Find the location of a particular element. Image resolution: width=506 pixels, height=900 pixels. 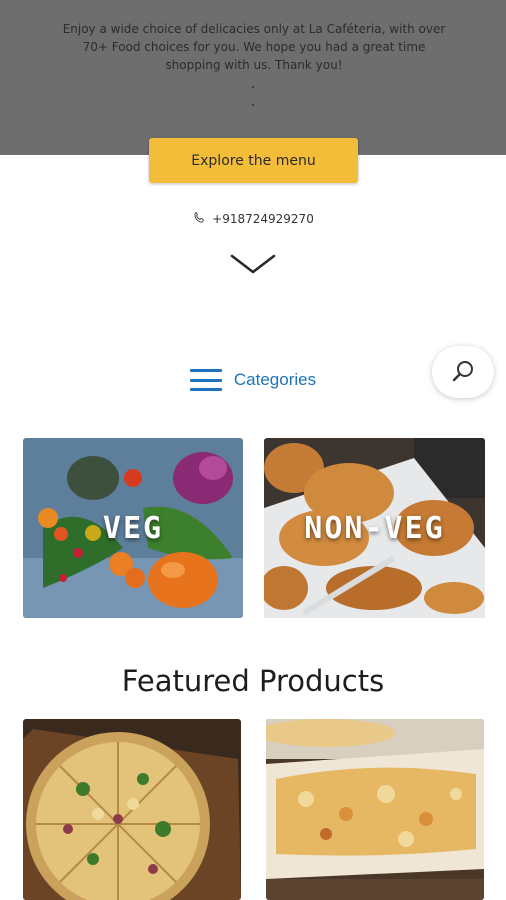

phone-icon is located at coordinates (199, 219).